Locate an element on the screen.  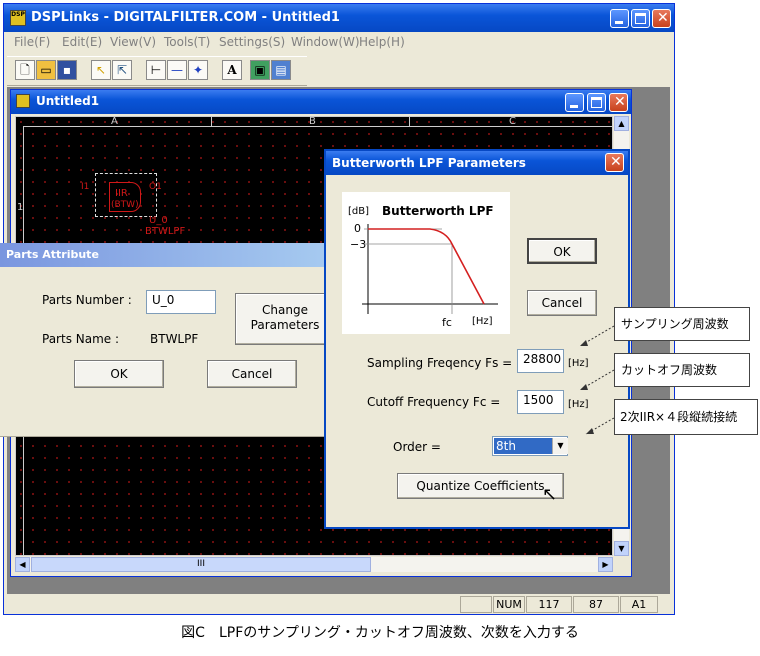
menu-edit: Edit(E) is located at coordinates (82, 42).